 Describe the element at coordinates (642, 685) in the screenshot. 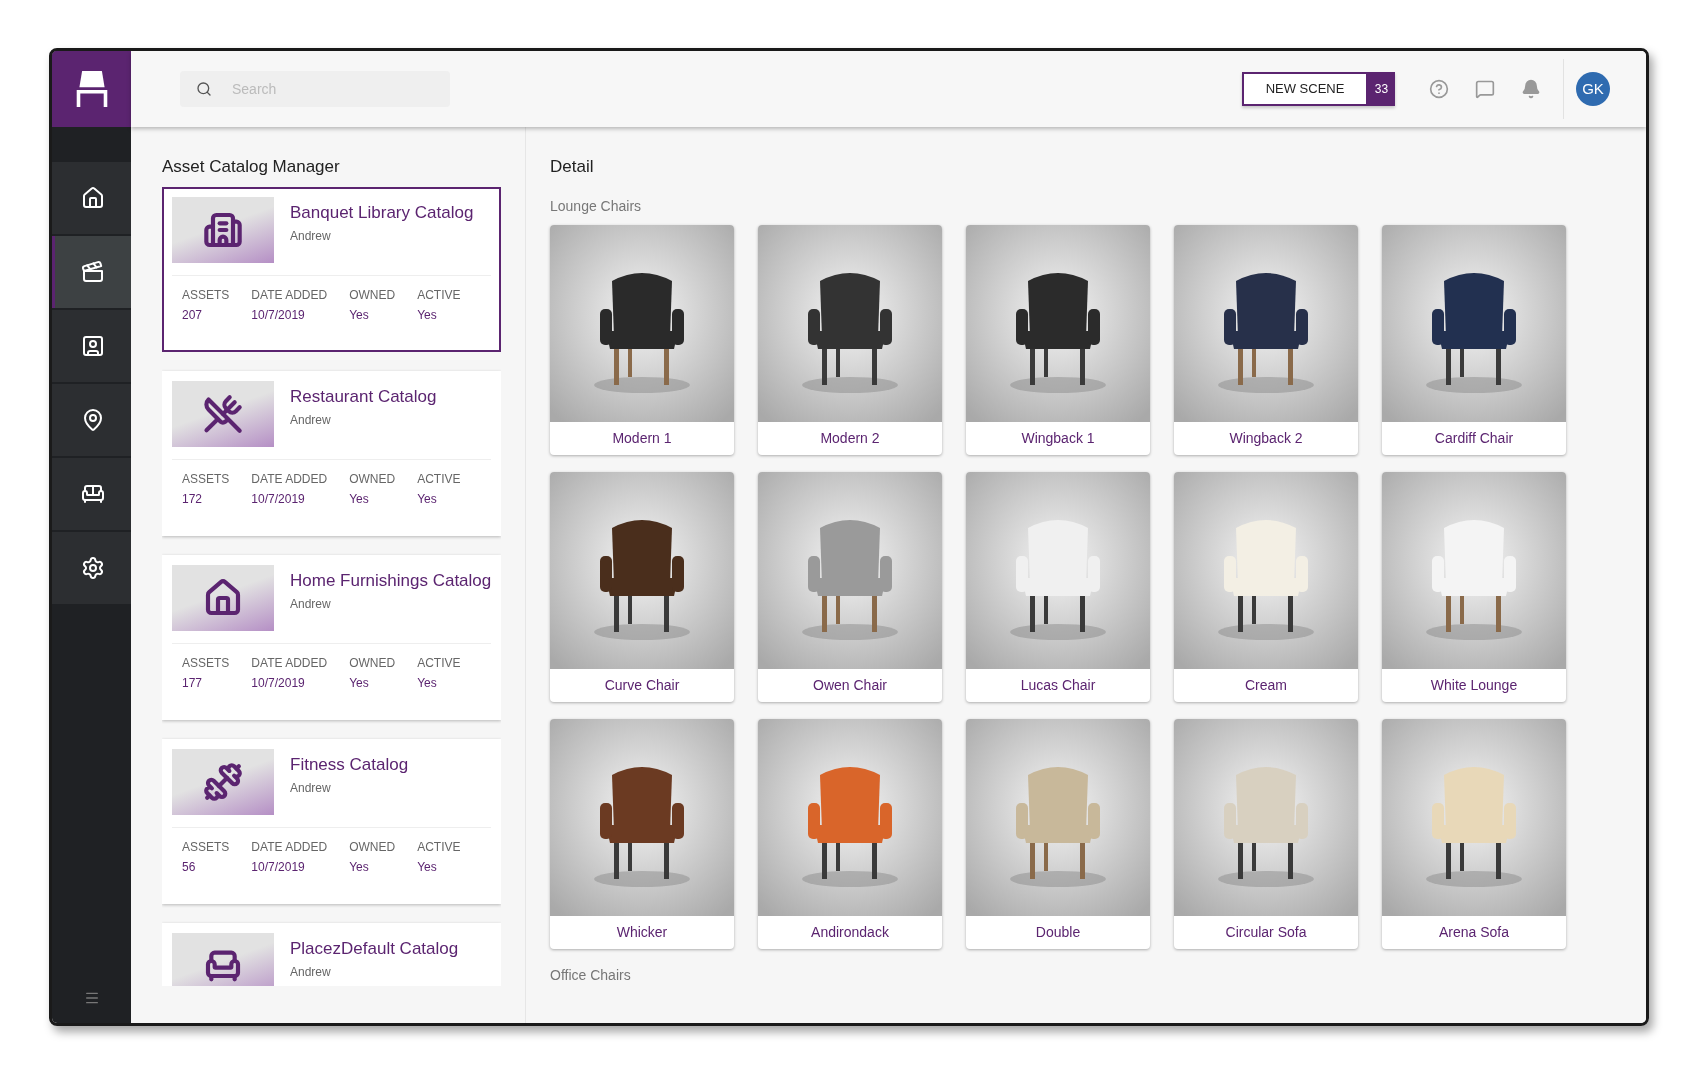

I see `asset-name: Curve Chair` at that location.